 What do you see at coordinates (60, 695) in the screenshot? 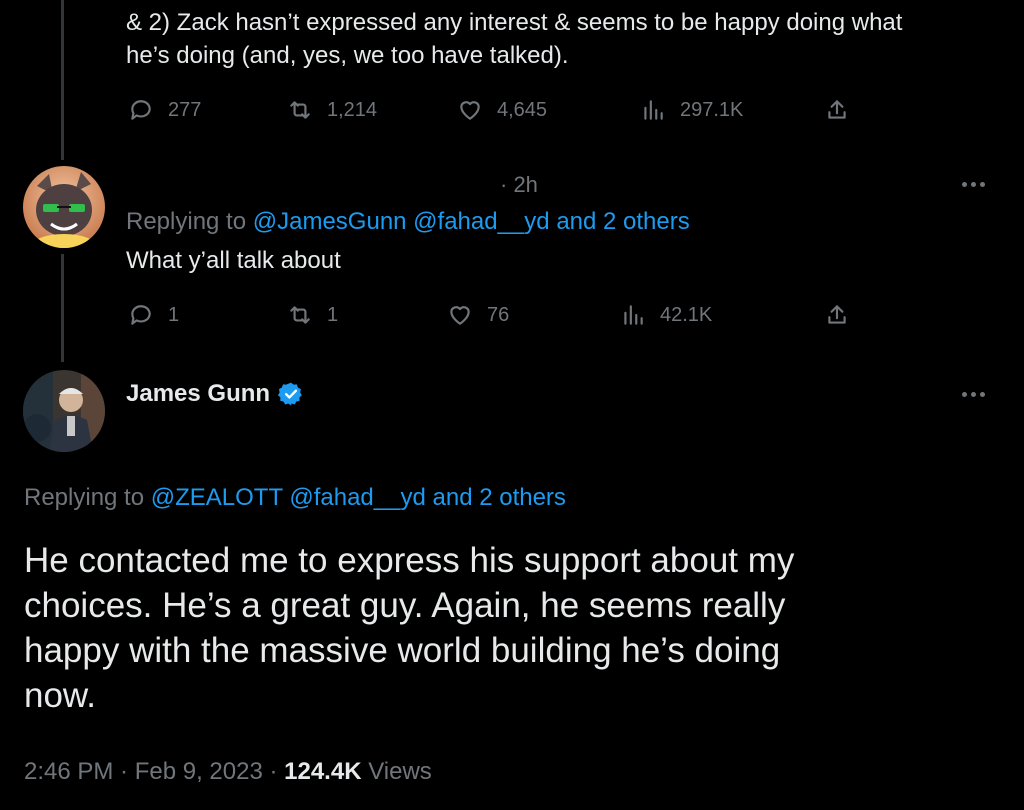
I see `tweet3-text-line4: now.` at bounding box center [60, 695].